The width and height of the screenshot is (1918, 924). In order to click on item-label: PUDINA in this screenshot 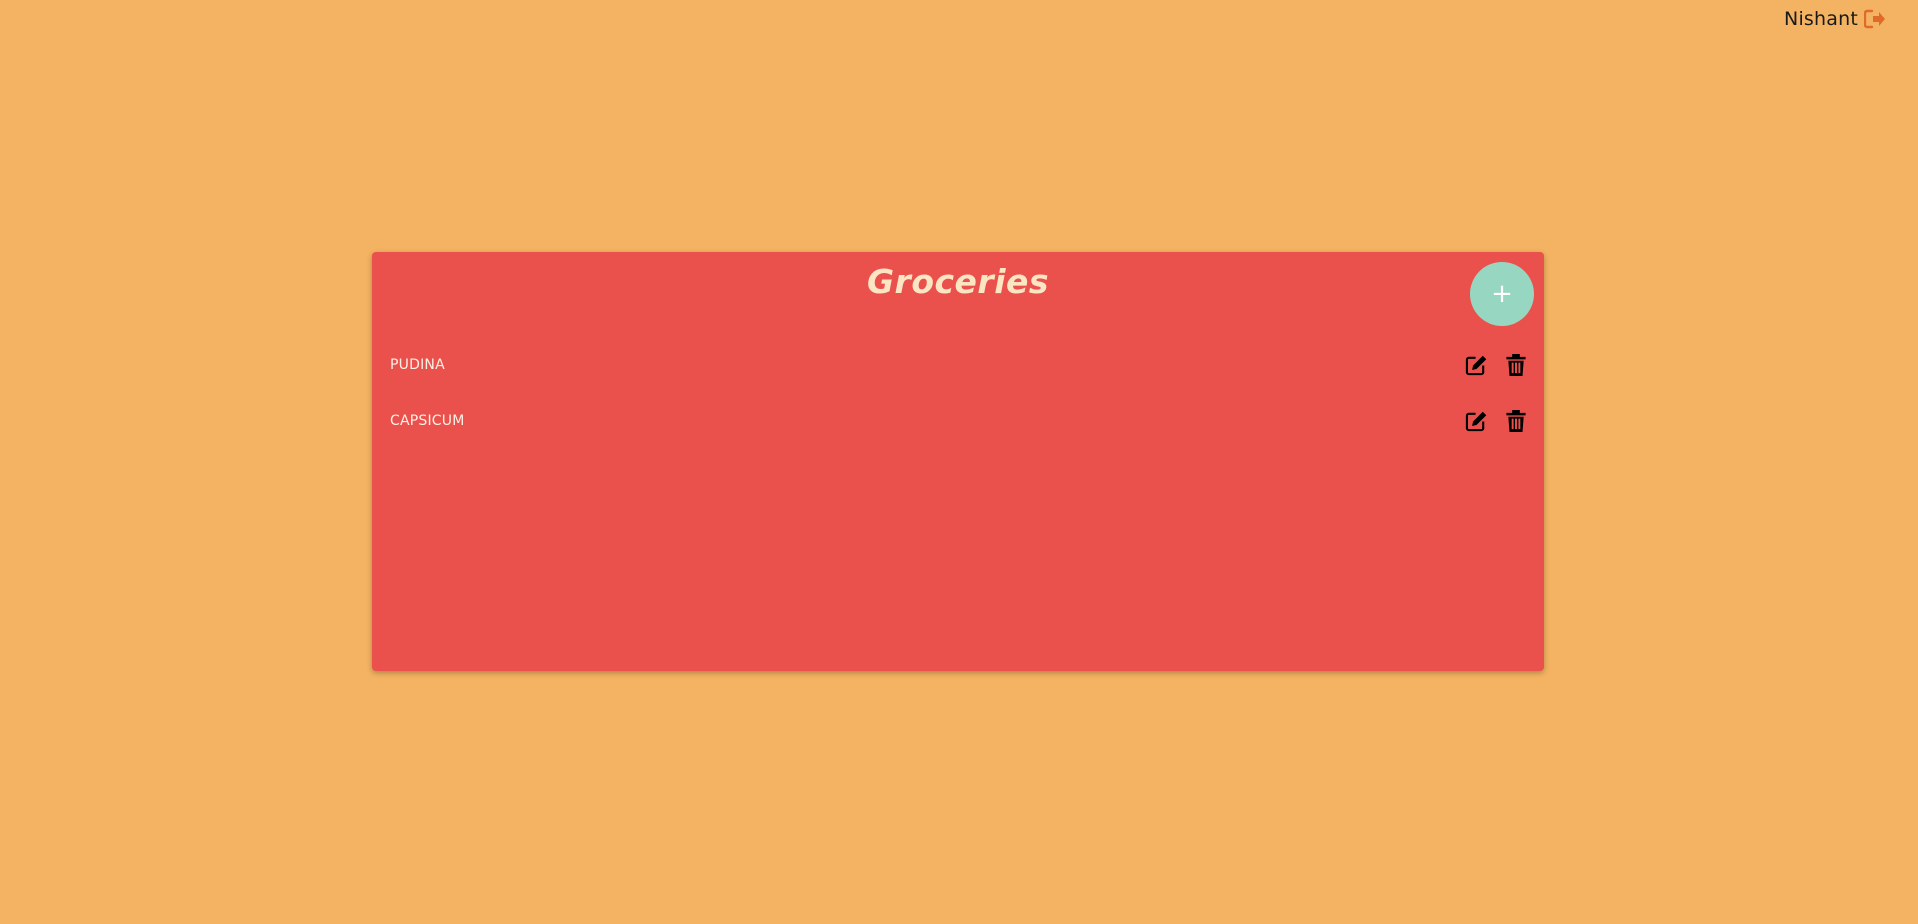, I will do `click(417, 365)`.